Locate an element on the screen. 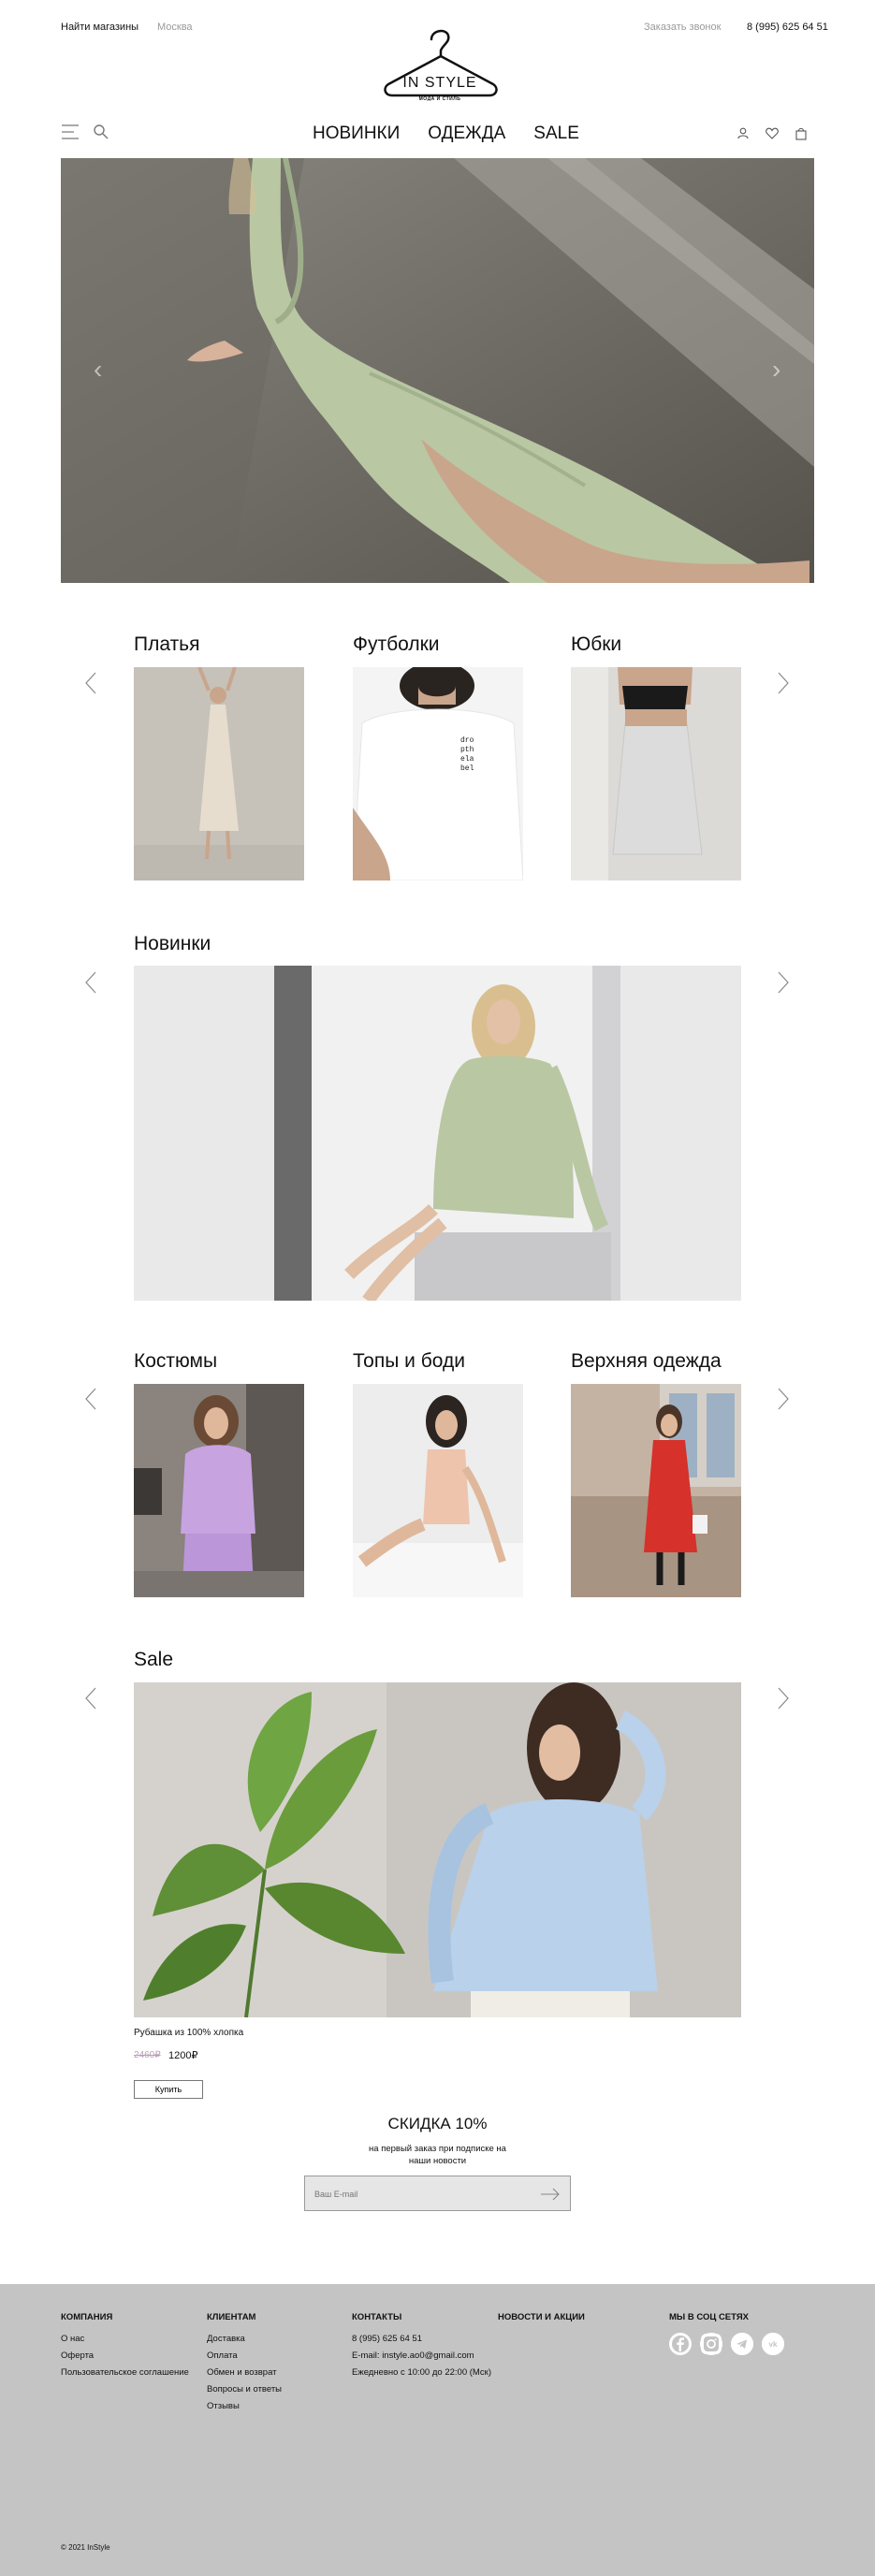  tshirt-print: dro pth ela bel is located at coordinates (467, 754).